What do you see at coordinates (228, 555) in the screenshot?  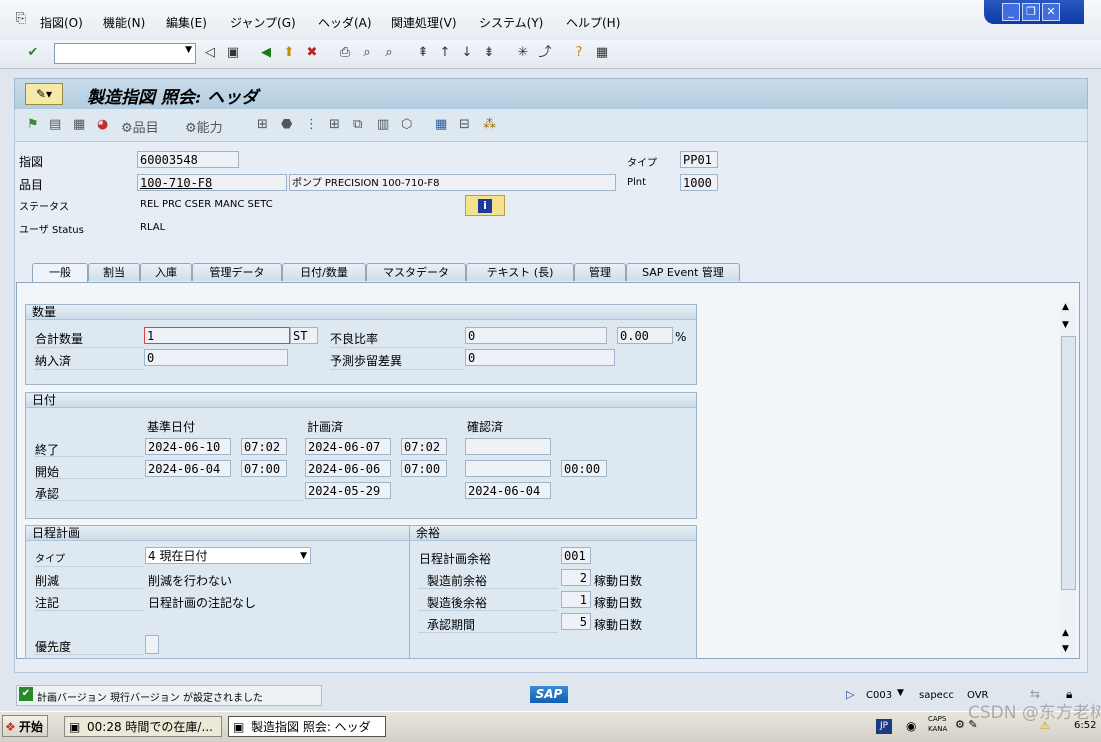 I see `scheduling-type-dropdown: 4 現在日付 ▼` at bounding box center [228, 555].